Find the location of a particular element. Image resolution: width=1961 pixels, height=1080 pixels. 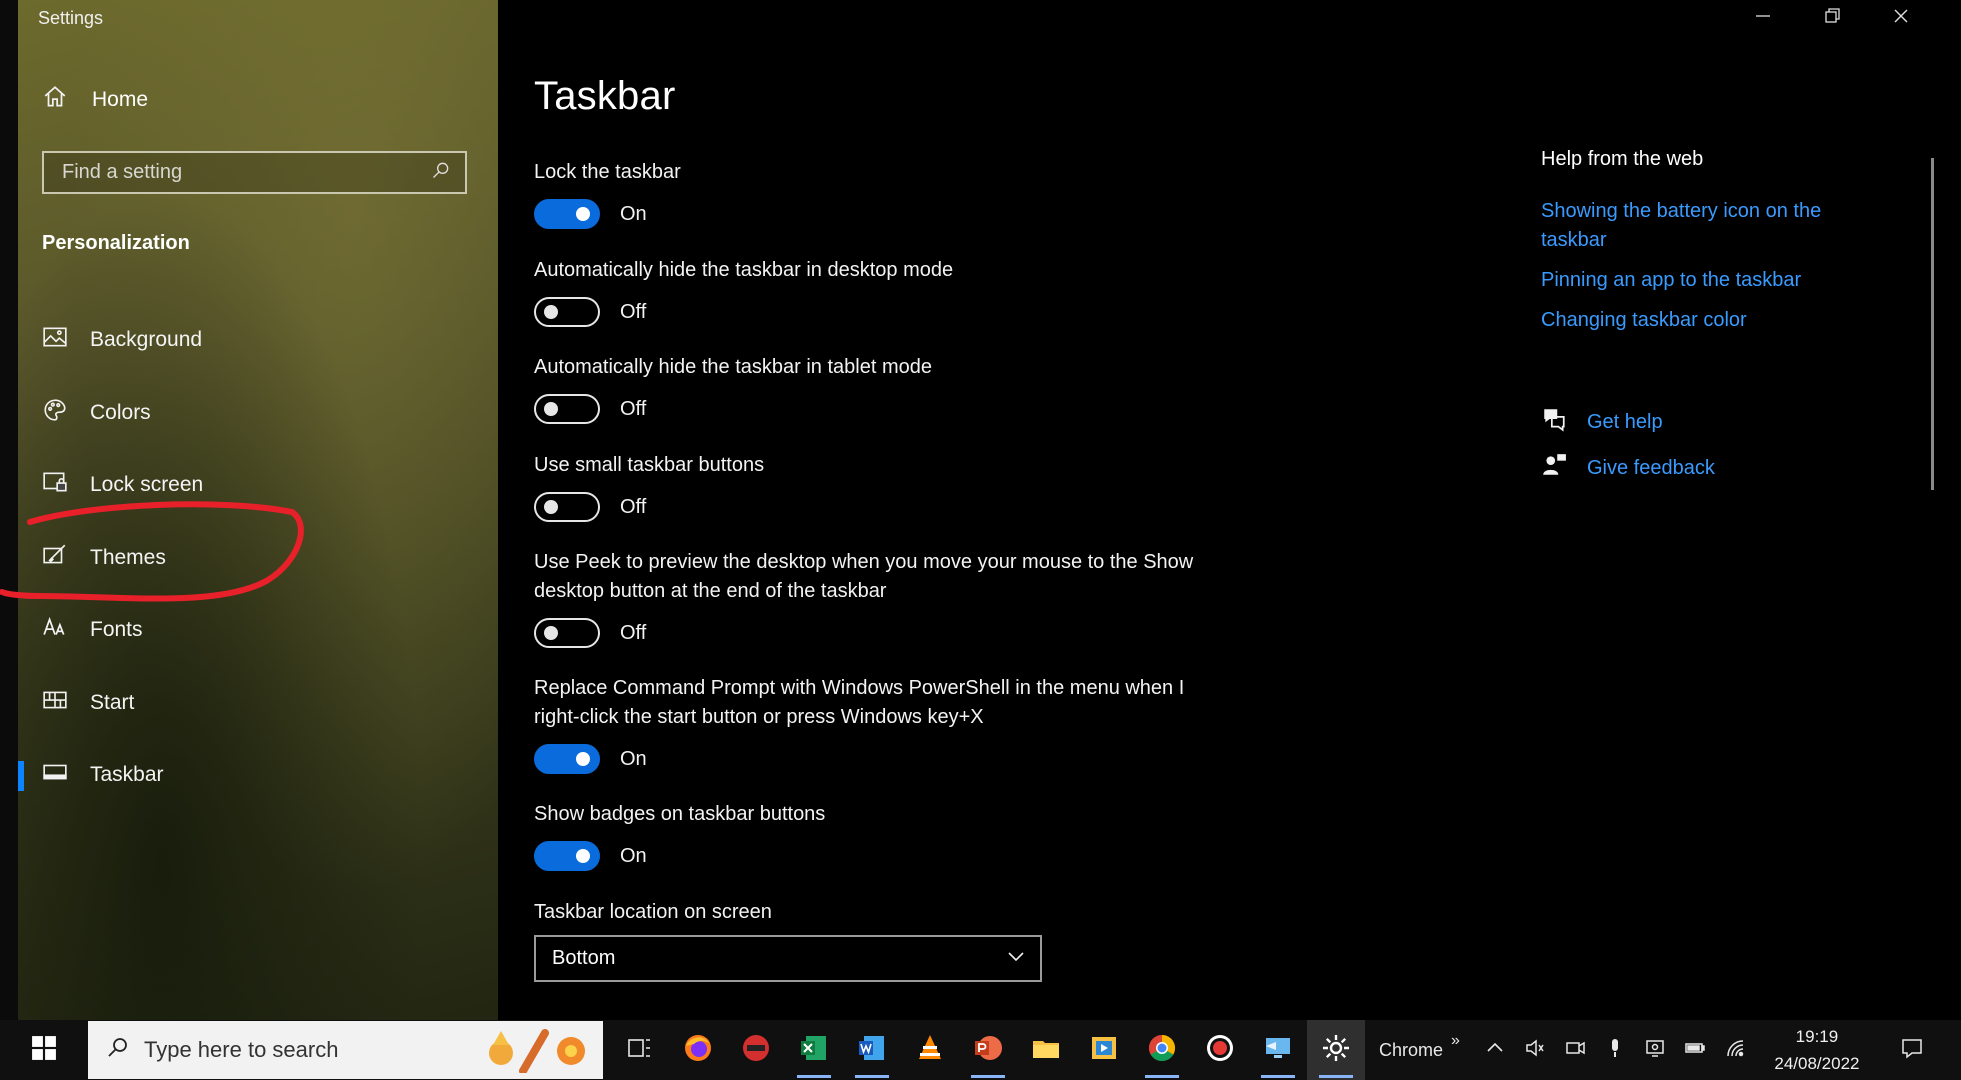

search-highlight-art-icon is located at coordinates (537, 1051).